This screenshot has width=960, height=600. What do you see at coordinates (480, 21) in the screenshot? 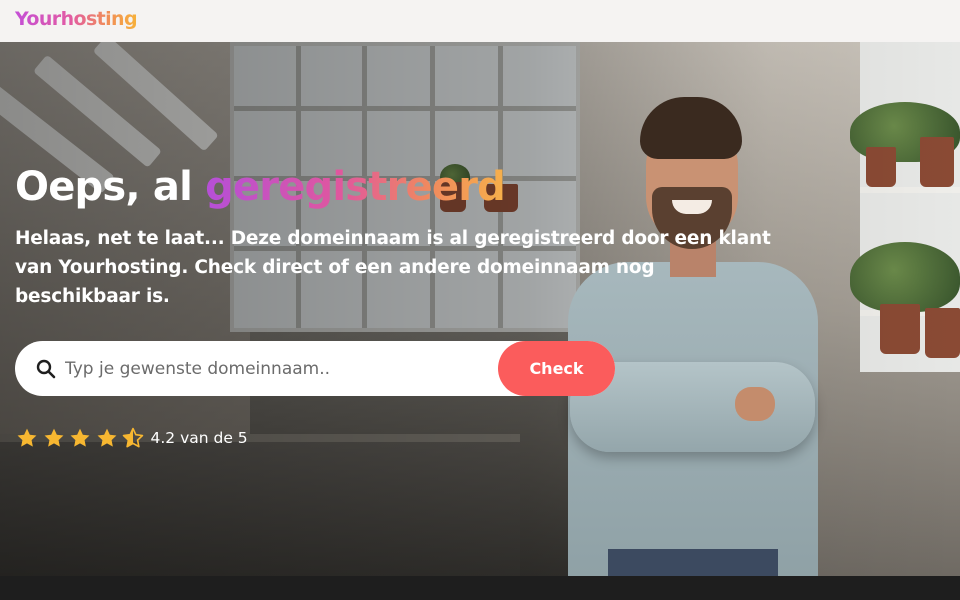
I see `top-navigation-bar: Yourhosting` at bounding box center [480, 21].